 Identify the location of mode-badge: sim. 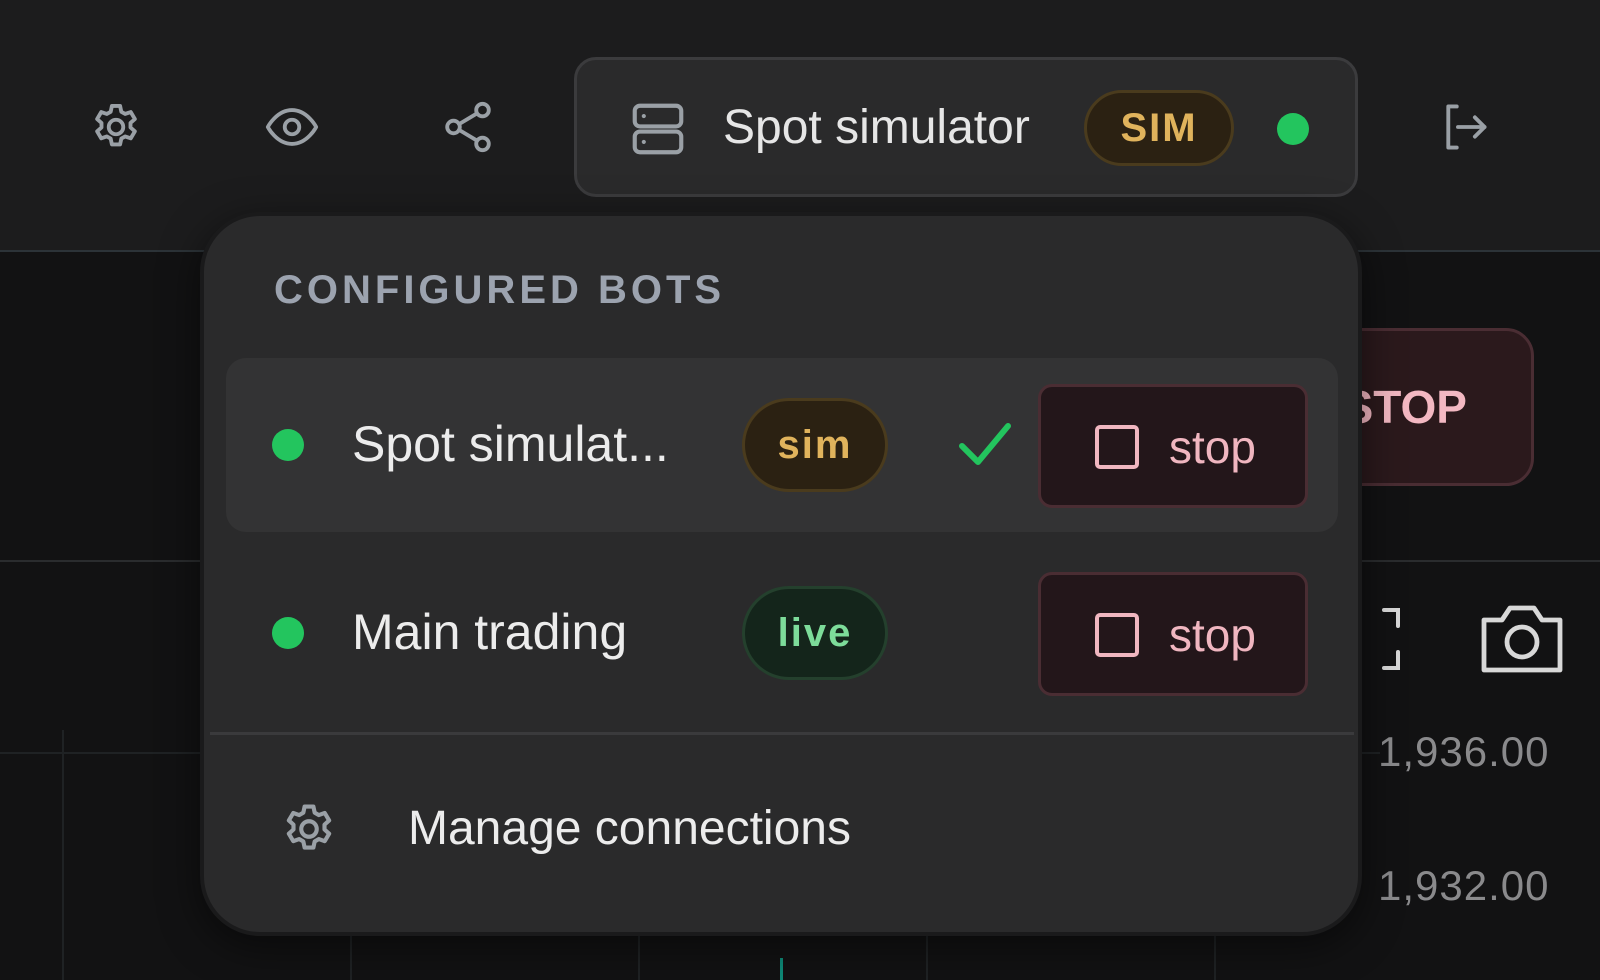
(815, 445).